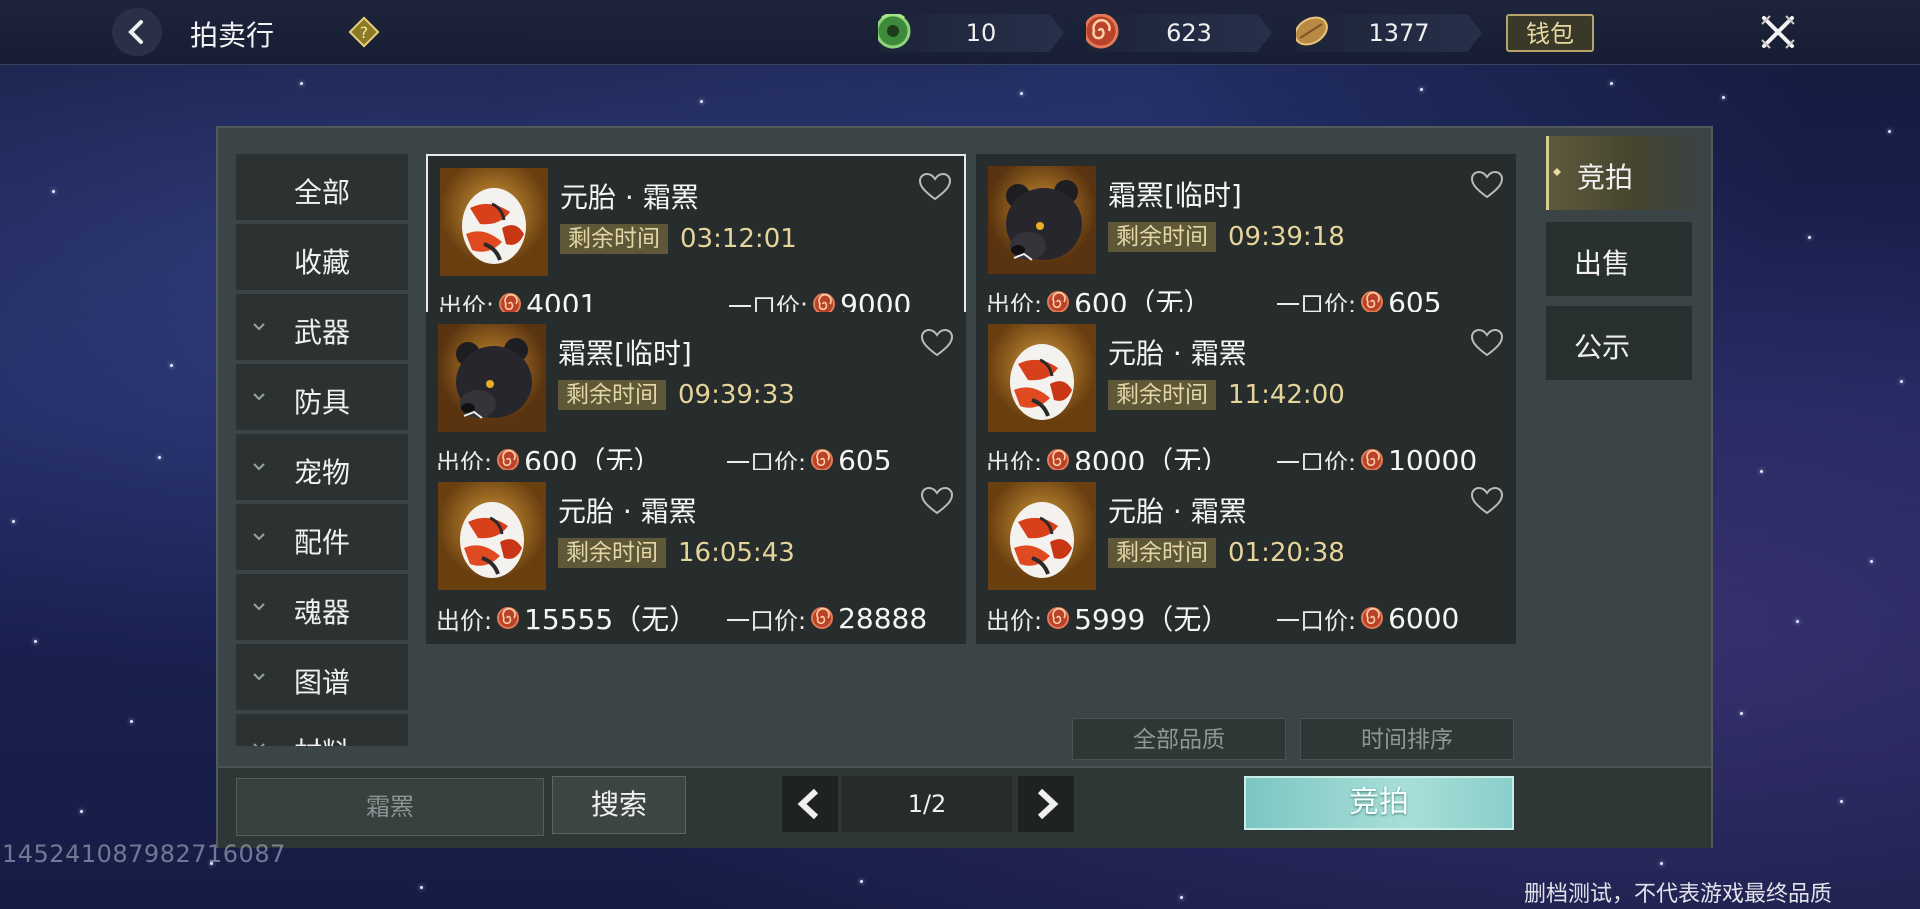  Describe the element at coordinates (321, 192) in the screenshot. I see `category-label: 全部` at that location.